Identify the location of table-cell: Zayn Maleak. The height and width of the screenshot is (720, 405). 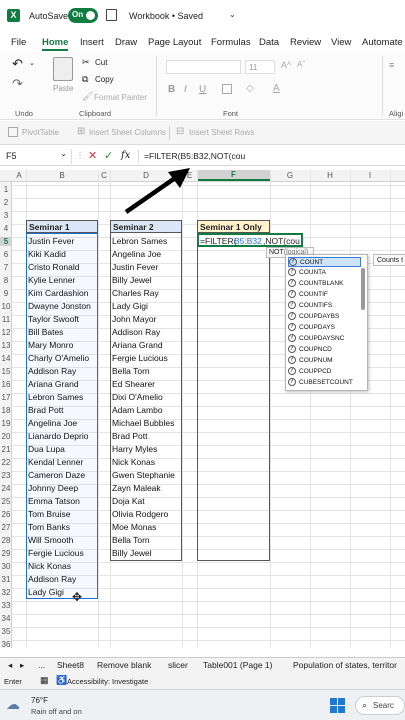
(146, 488).